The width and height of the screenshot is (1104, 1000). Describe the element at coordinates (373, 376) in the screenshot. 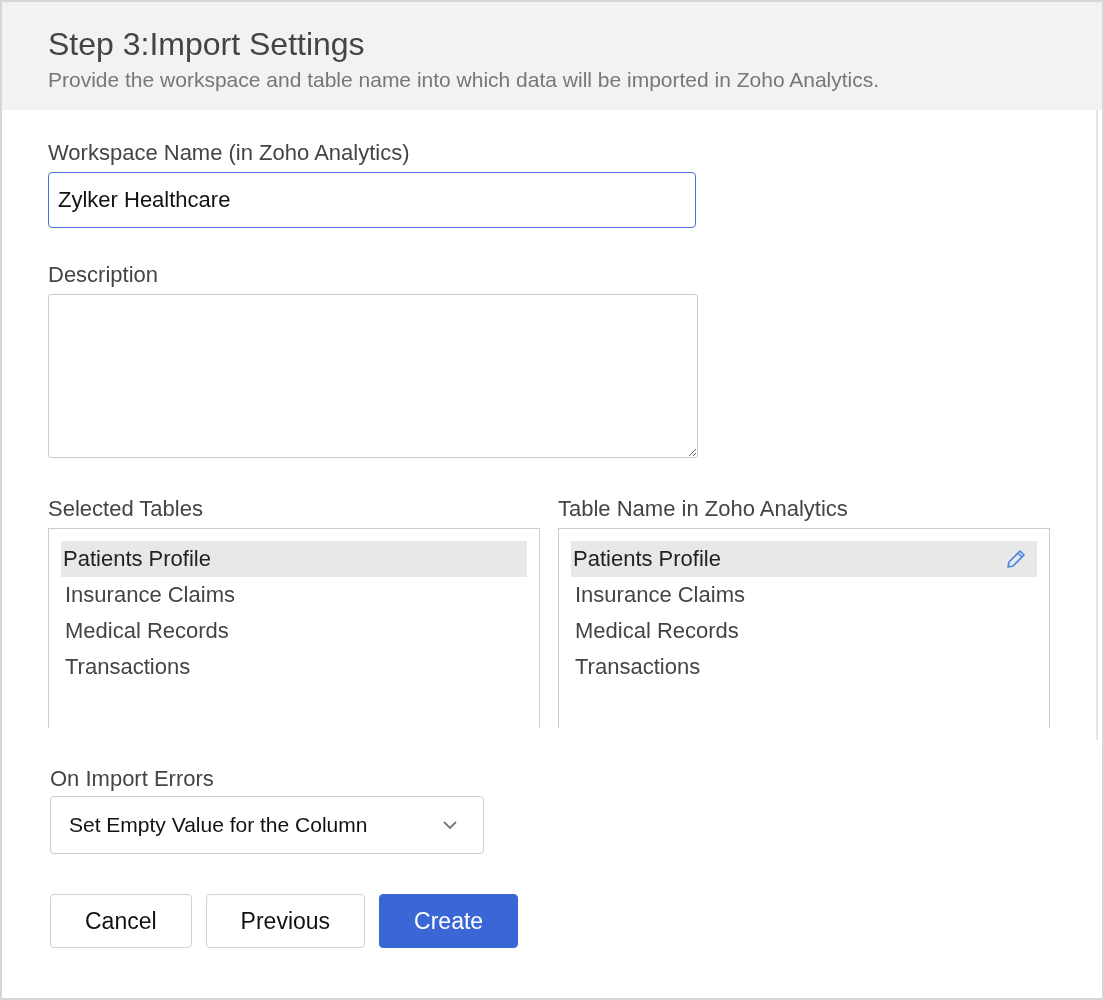

I see `description-field` at that location.